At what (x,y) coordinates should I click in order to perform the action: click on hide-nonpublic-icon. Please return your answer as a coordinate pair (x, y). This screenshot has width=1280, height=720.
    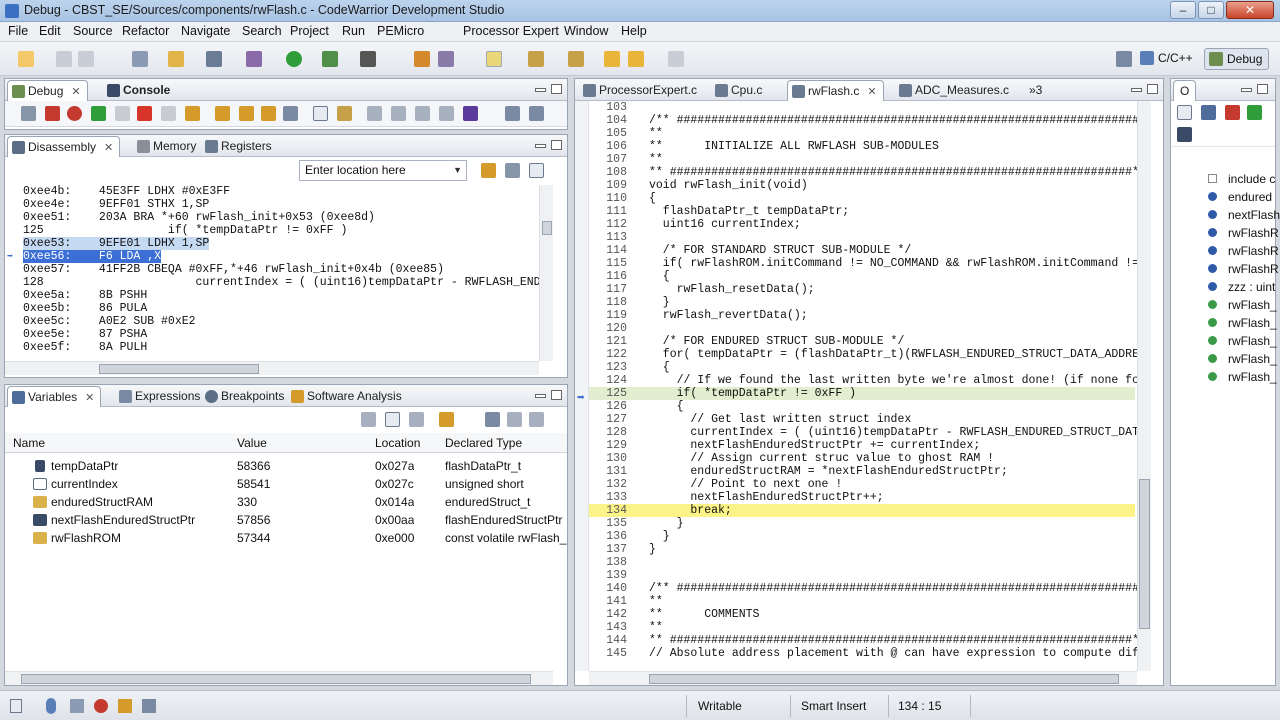
    Looking at the image, I should click on (1254, 112).